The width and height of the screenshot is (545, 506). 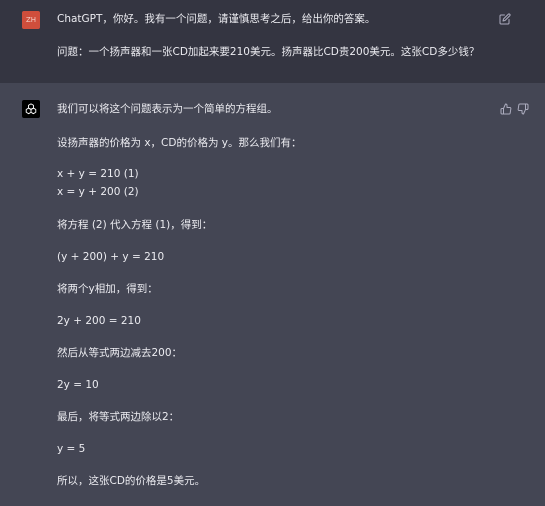 What do you see at coordinates (118, 417) in the screenshot?
I see `assistant-line: 最后，将等式两边除以2：` at bounding box center [118, 417].